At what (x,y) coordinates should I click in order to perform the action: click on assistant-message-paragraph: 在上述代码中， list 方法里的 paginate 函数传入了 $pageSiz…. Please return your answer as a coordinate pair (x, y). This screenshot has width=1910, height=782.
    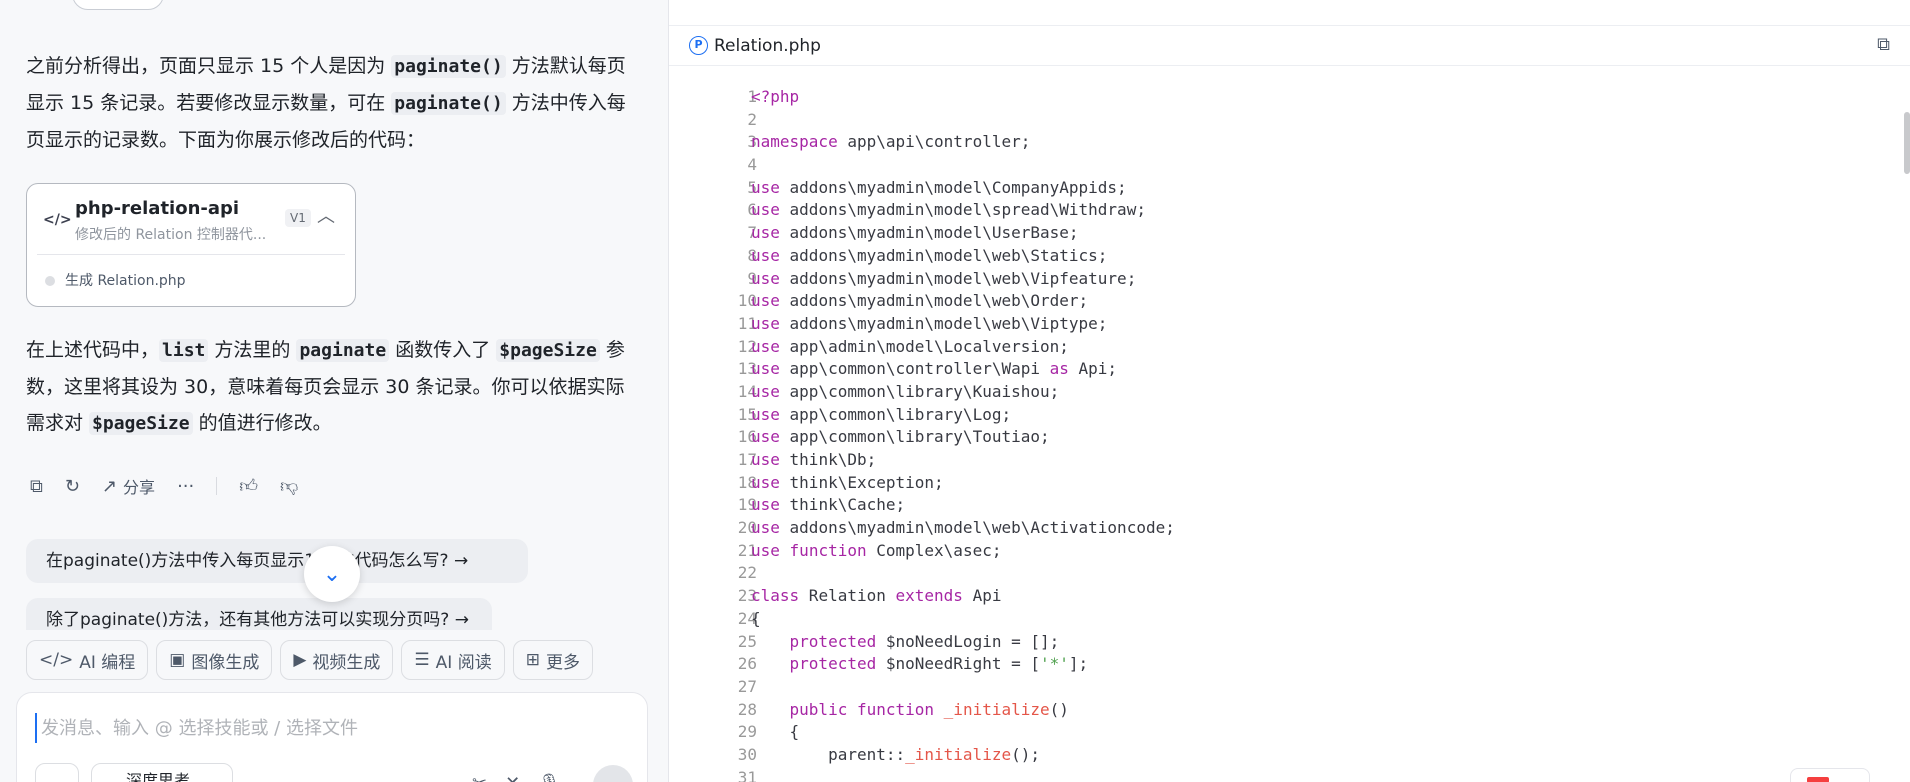
    Looking at the image, I should click on (326, 387).